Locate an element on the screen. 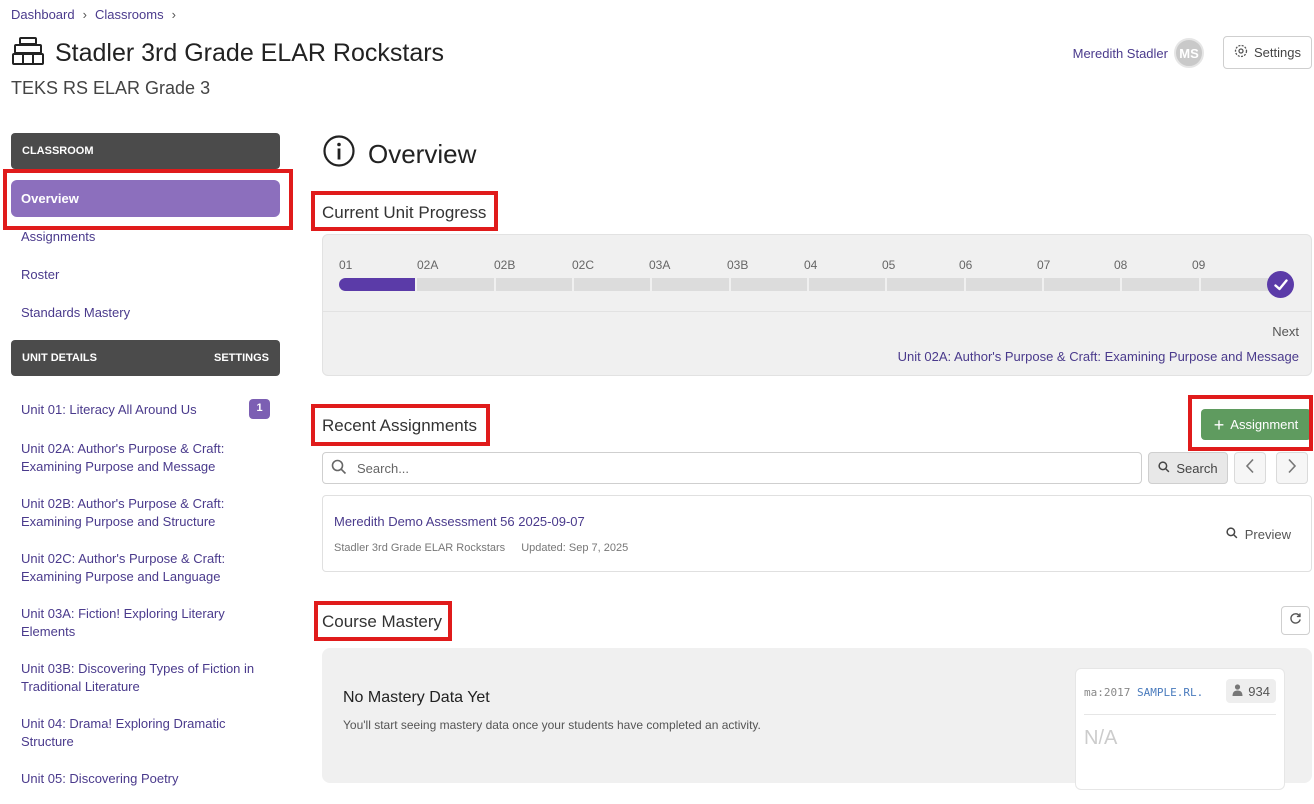 The width and height of the screenshot is (1314, 804). highlight-recent-assignments is located at coordinates (400, 425).